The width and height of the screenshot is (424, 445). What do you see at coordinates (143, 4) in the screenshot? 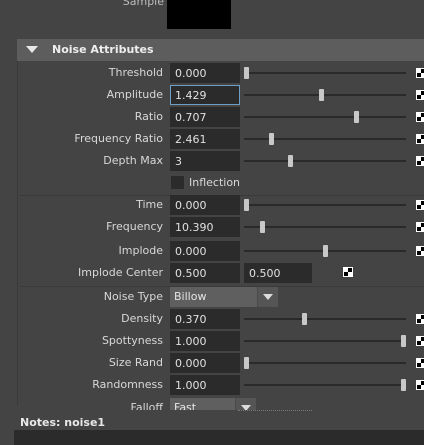
I see `sample-label: Sample` at bounding box center [143, 4].